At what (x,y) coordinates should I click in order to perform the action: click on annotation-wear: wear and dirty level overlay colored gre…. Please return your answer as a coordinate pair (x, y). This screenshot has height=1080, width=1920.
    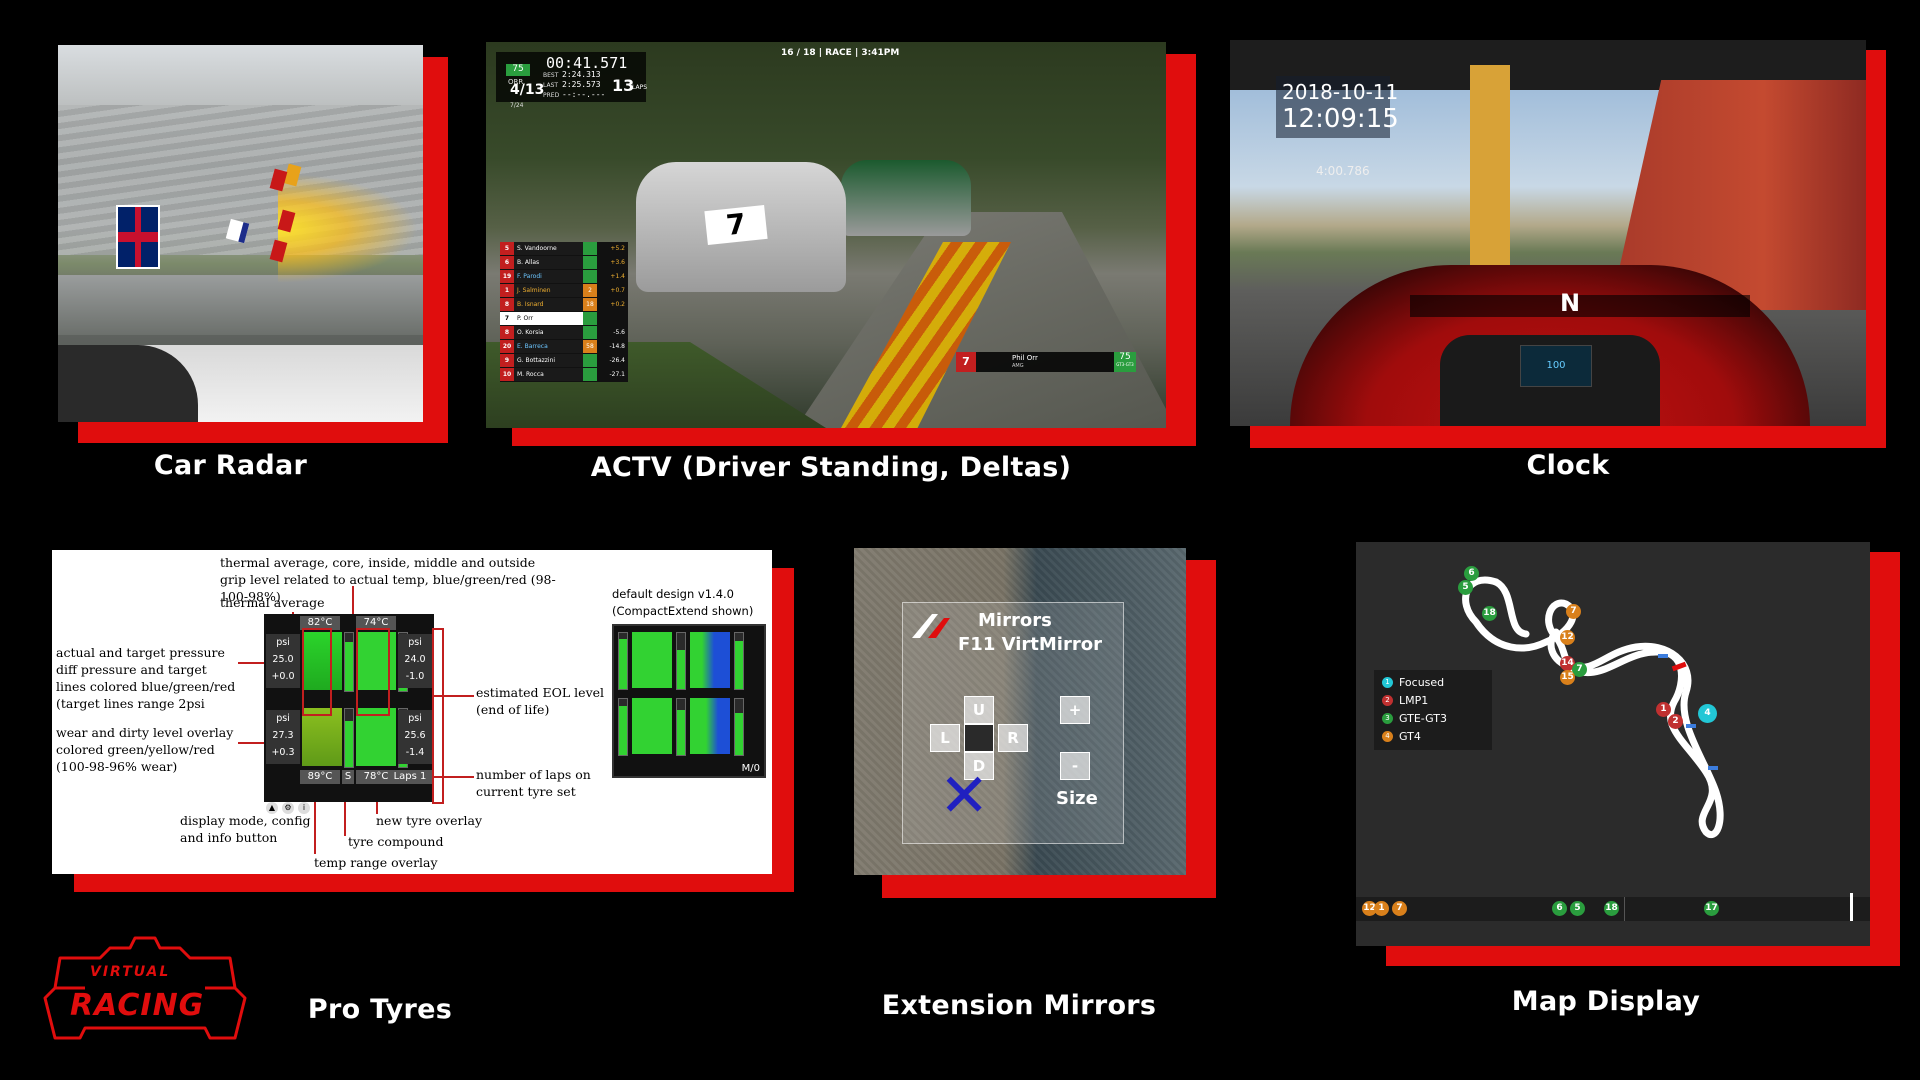
    Looking at the image, I should click on (145, 749).